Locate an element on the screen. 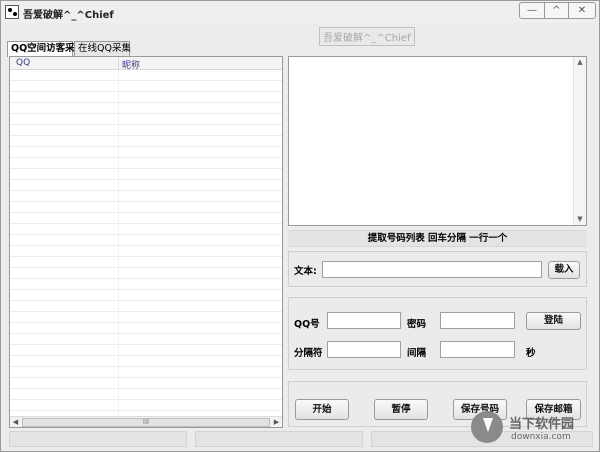 This screenshot has width=600, height=452. text-label: 文本: is located at coordinates (305, 271).